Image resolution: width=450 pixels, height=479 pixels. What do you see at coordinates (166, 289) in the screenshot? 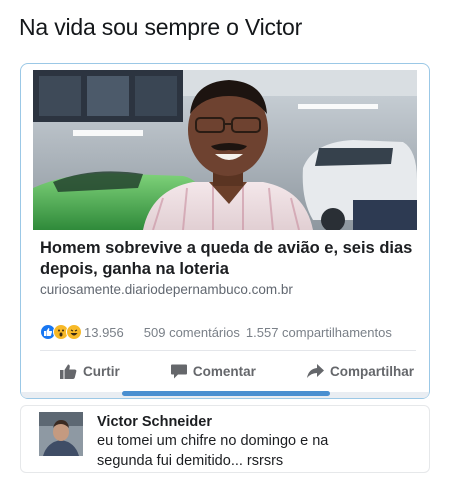
I see `article-domain: curiosamente.diariodepernambuco.com.br` at bounding box center [166, 289].